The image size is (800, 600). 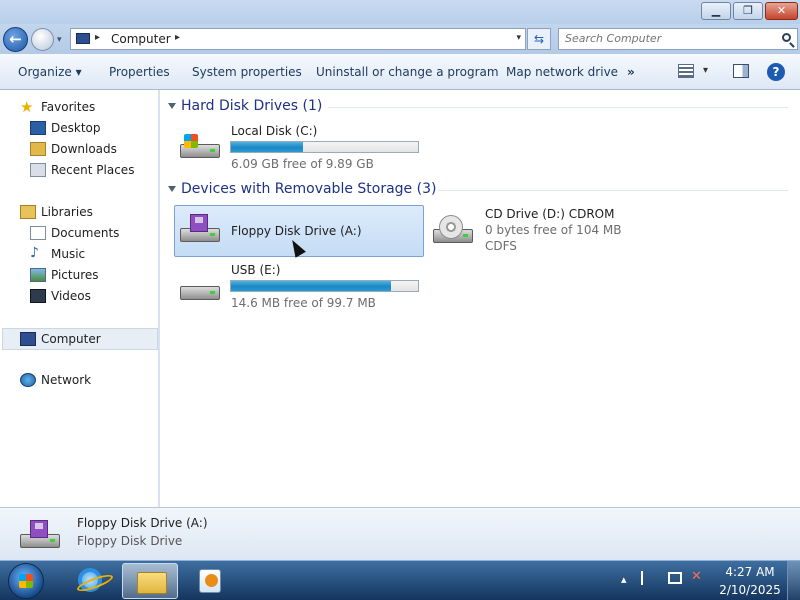 What do you see at coordinates (256, 270) in the screenshot?
I see `drive-name: USB (E:)` at bounding box center [256, 270].